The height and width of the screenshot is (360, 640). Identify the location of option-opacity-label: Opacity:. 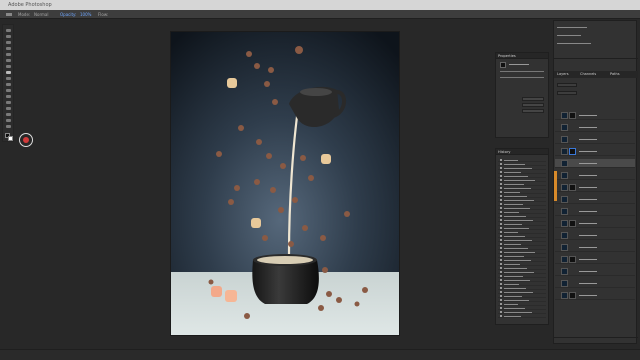
(68, 14).